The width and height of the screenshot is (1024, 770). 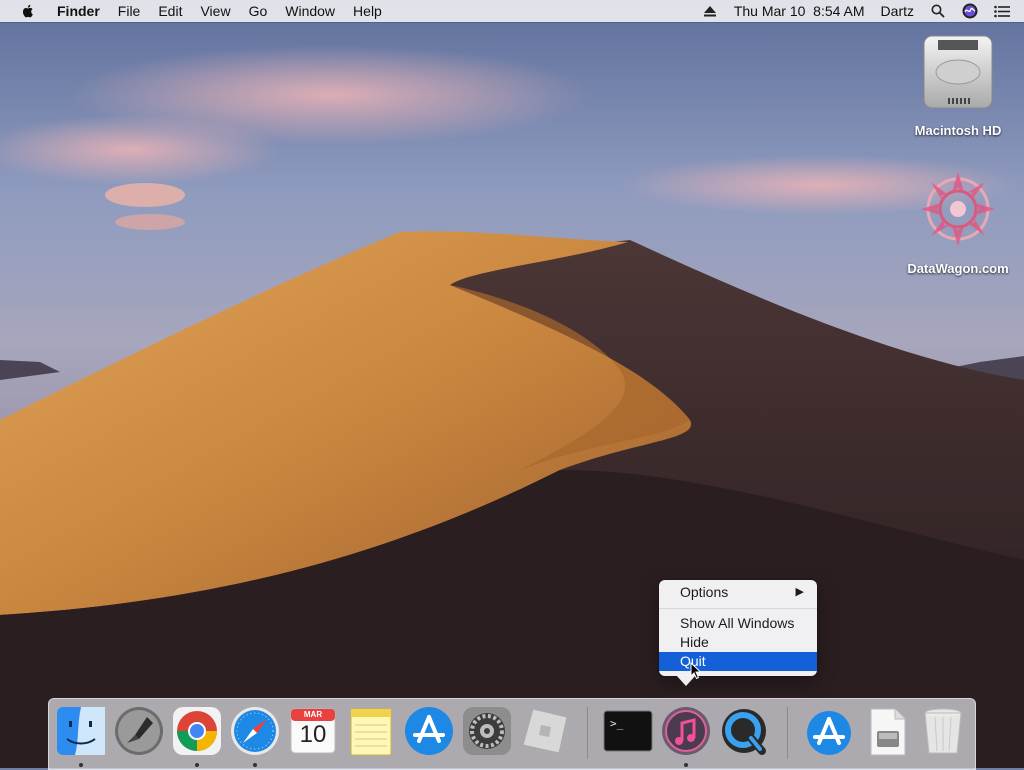 I want to click on downloads-appstore-icon, so click(x=829, y=733).